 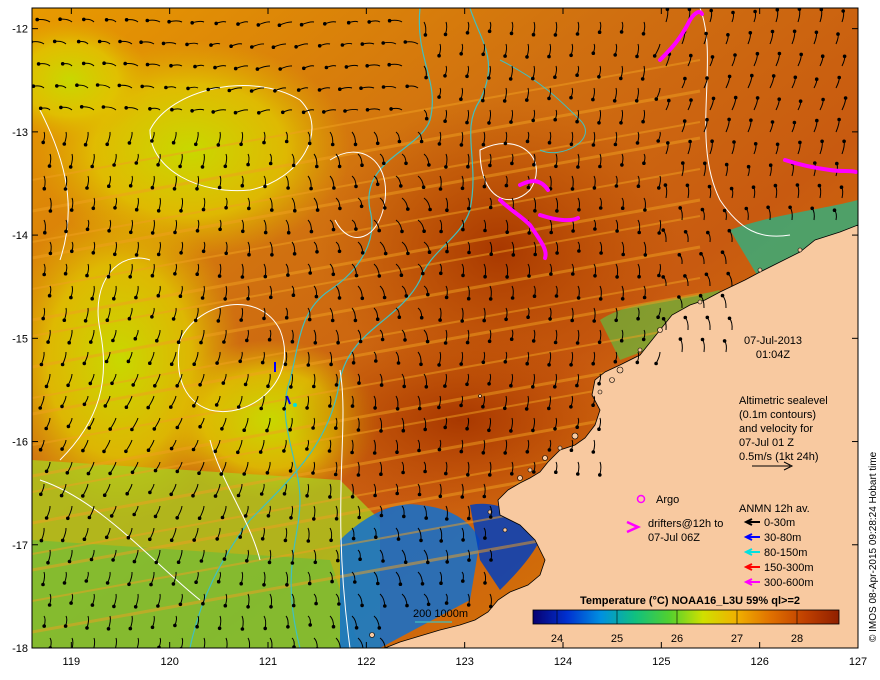 What do you see at coordinates (72, 662) in the screenshot?
I see `x-tick-label: 119` at bounding box center [72, 662].